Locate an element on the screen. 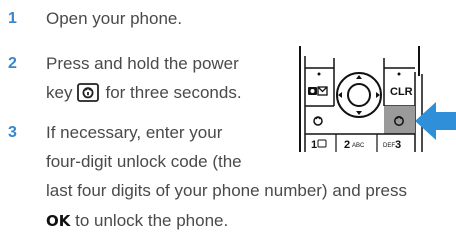 Image resolution: width=456 pixels, height=244 pixels. phone-keypad-drawing: CLR 1 2 ABC DEF 3 is located at coordinates (377, 99).